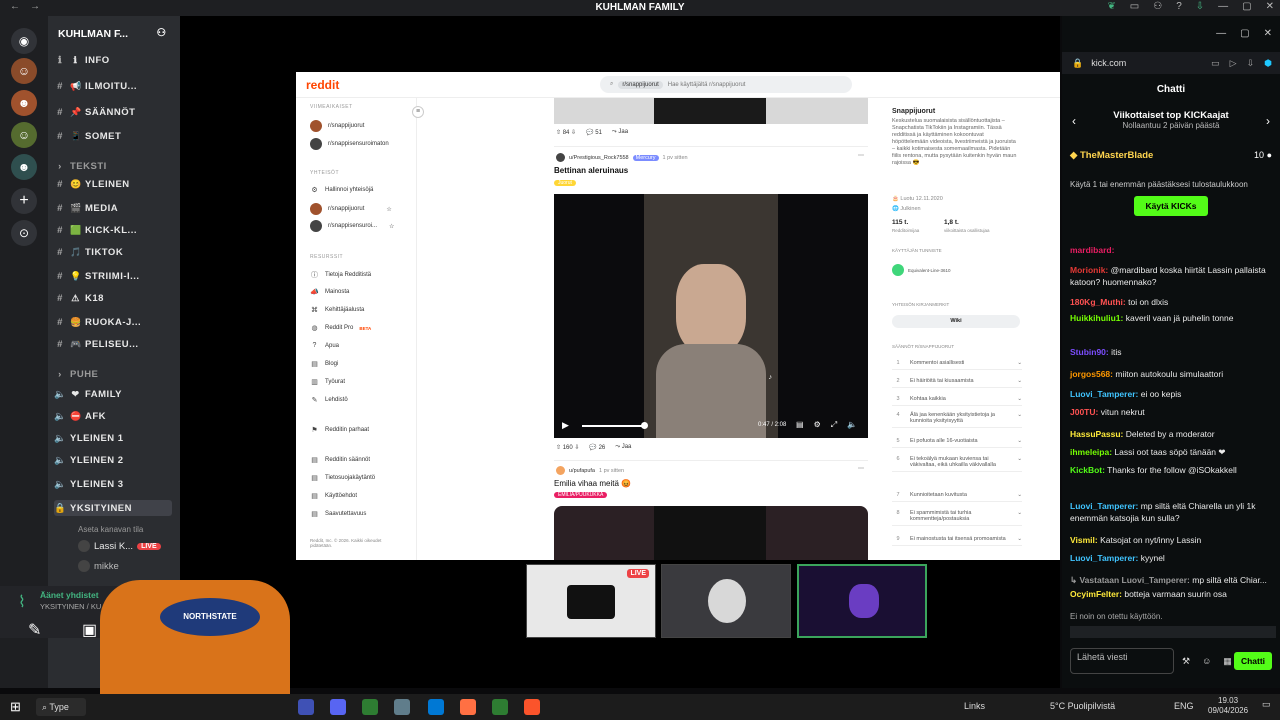  What do you see at coordinates (591, 601) in the screenshot?
I see `stream-thumb: LIVE` at bounding box center [591, 601].